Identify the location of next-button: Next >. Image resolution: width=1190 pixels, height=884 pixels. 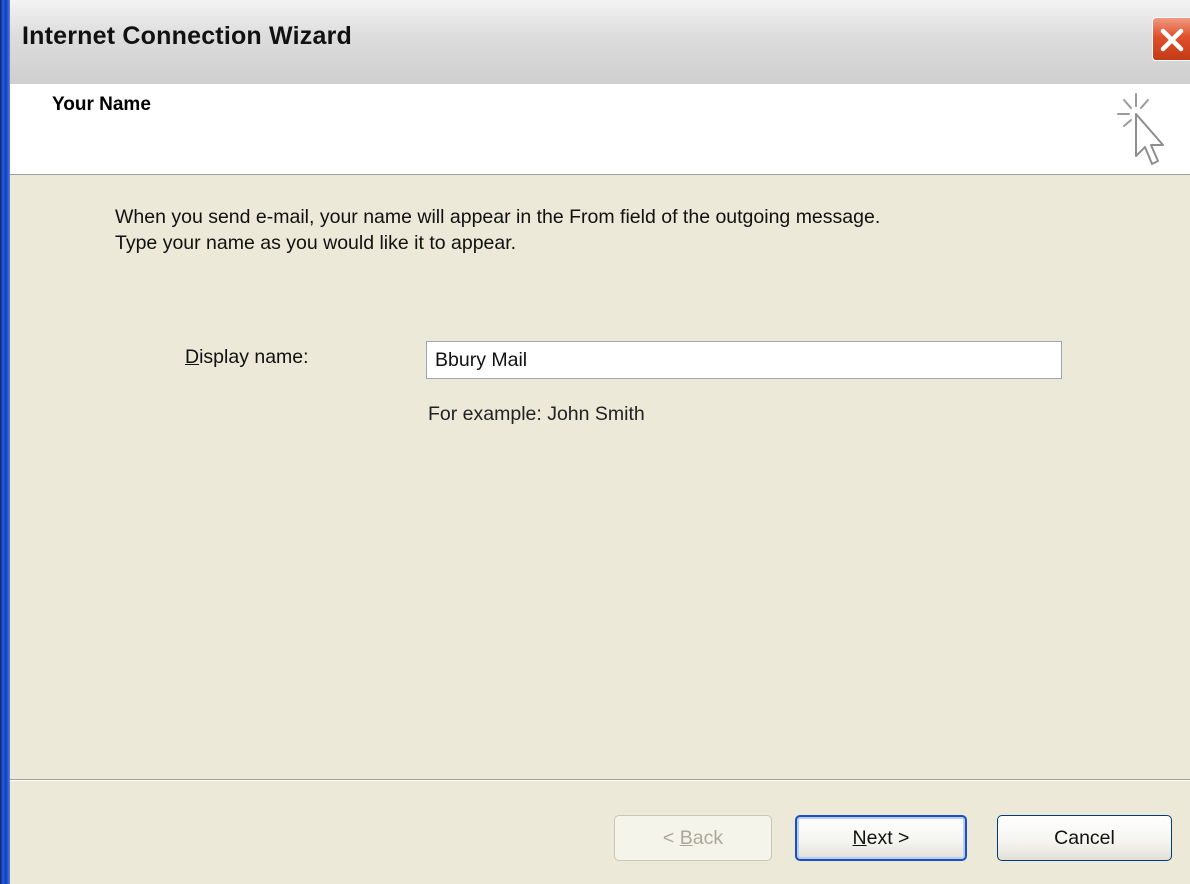
(881, 838).